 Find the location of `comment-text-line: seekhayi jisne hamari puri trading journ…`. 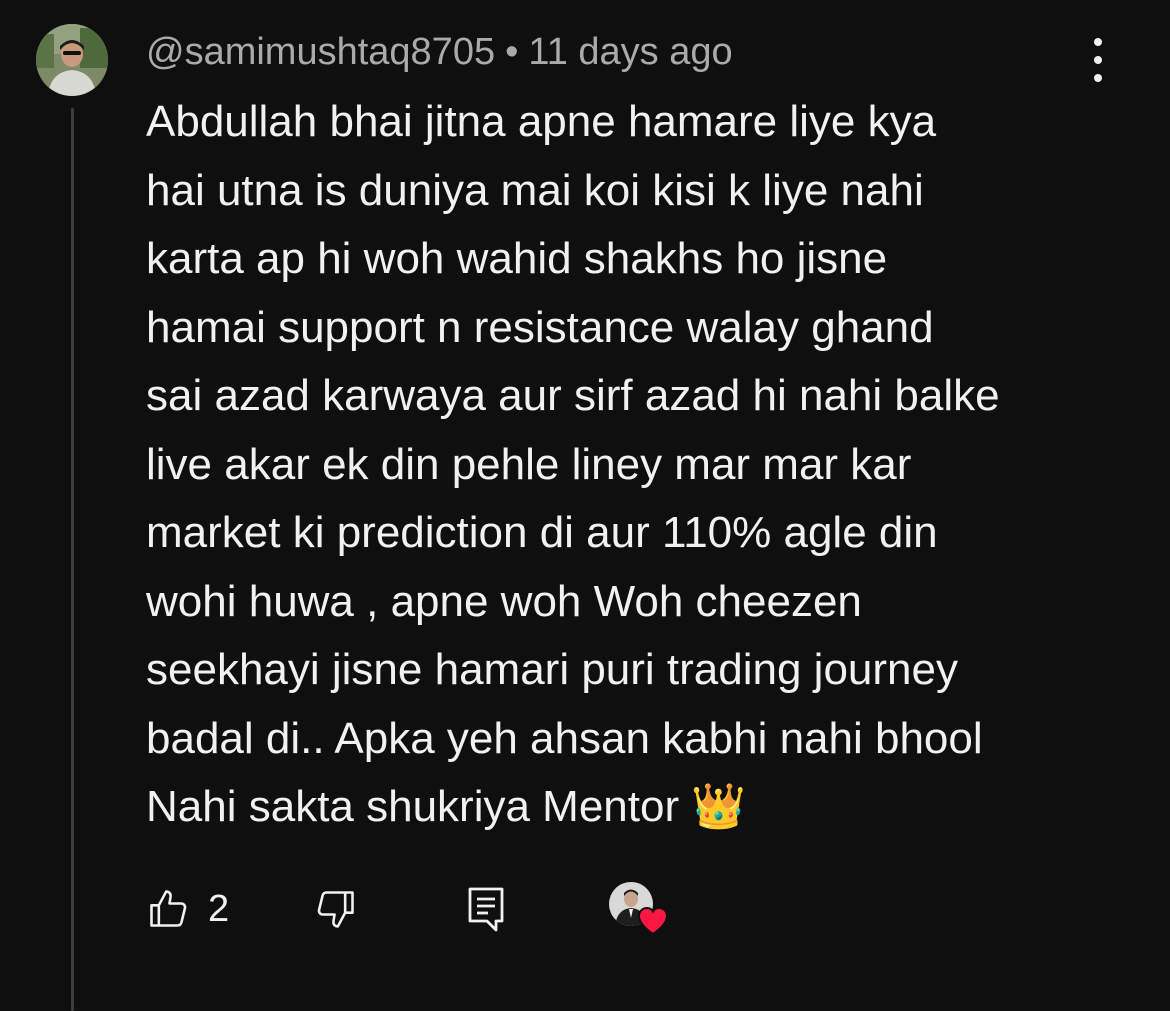

comment-text-line: seekhayi jisne hamari puri trading journ… is located at coordinates (552, 669).